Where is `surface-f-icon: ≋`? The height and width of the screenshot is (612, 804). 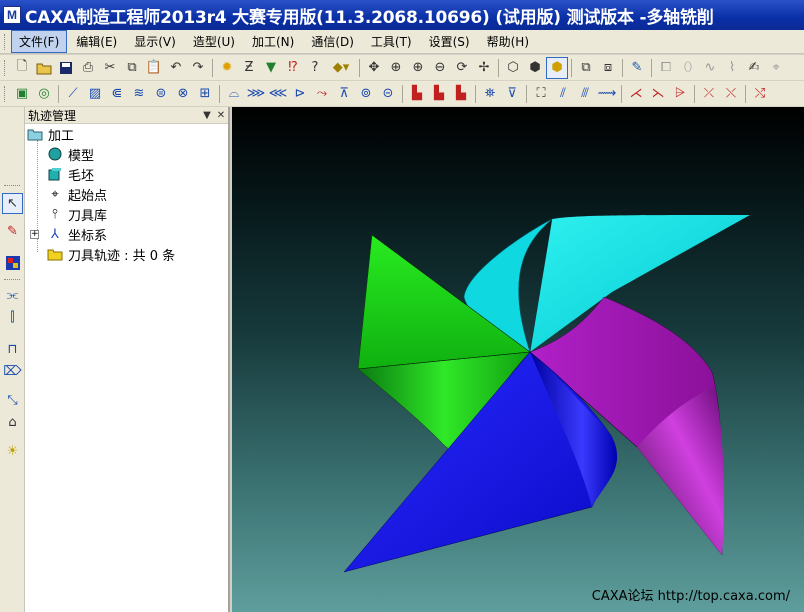
surface-f-icon: ≋ is located at coordinates (139, 94).